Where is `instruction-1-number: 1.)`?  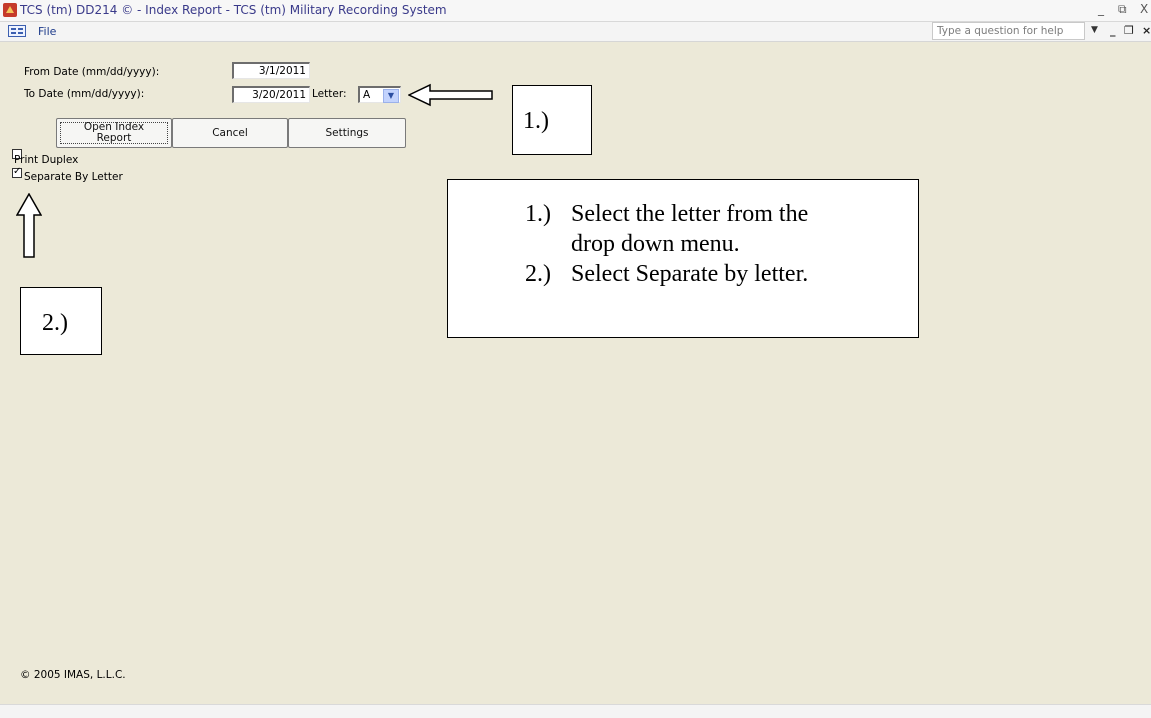
instruction-1-number: 1.) is located at coordinates (538, 214).